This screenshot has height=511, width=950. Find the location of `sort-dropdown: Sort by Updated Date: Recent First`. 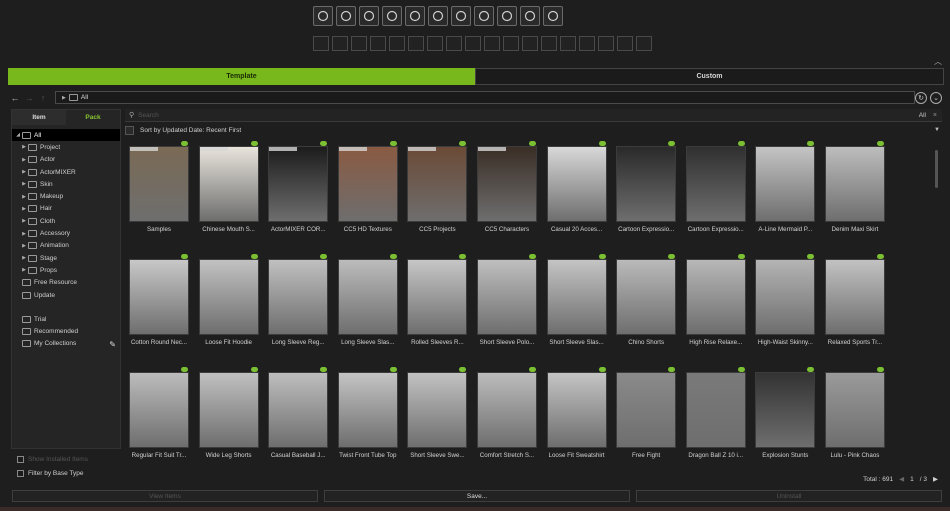

sort-dropdown: Sort by Updated Date: Recent First is located at coordinates (190, 130).